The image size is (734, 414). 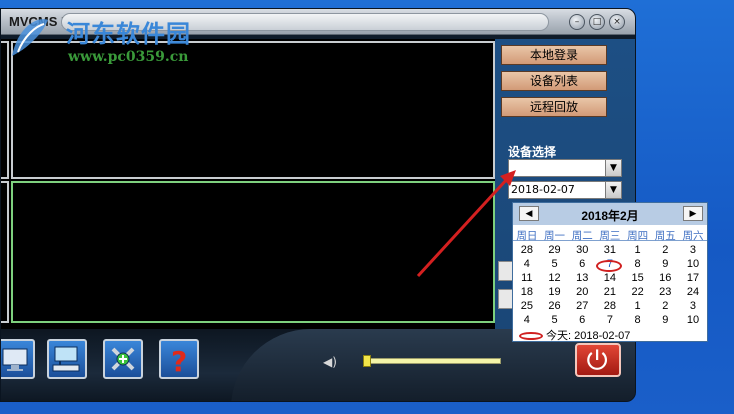 I want to click on settings-button, so click(x=123, y=359).